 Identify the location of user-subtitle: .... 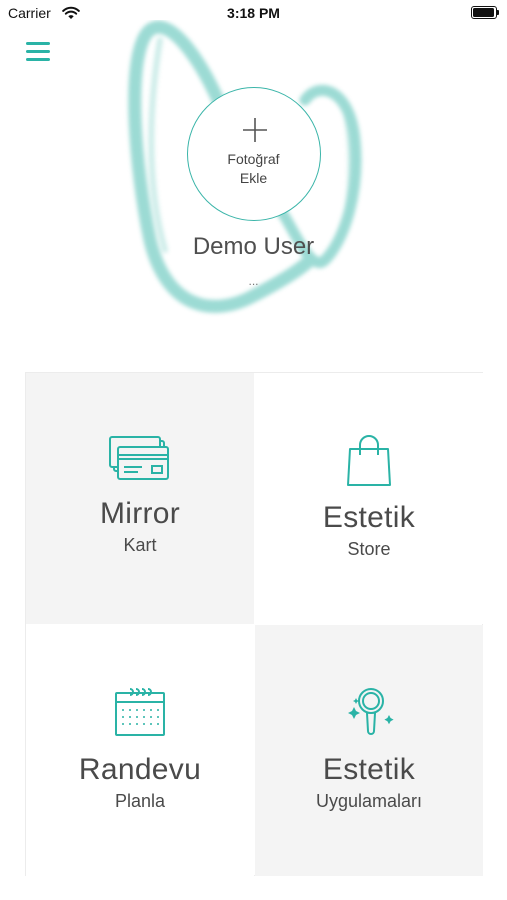
(253, 281).